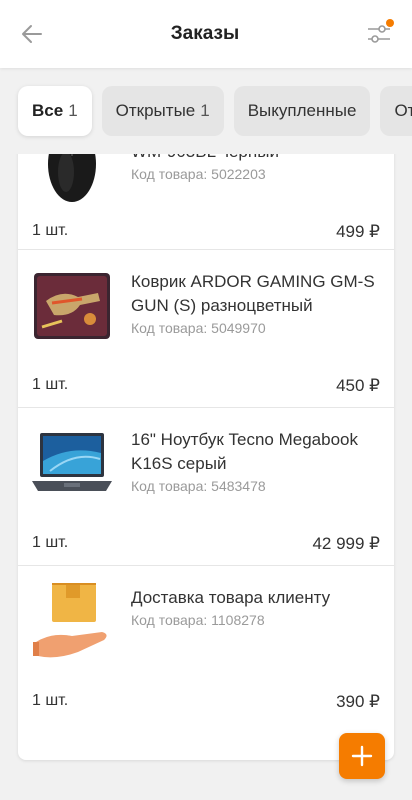 This screenshot has width=412, height=800. Describe the element at coordinates (358, 231) in the screenshot. I see `item-price: 499 ₽` at that location.